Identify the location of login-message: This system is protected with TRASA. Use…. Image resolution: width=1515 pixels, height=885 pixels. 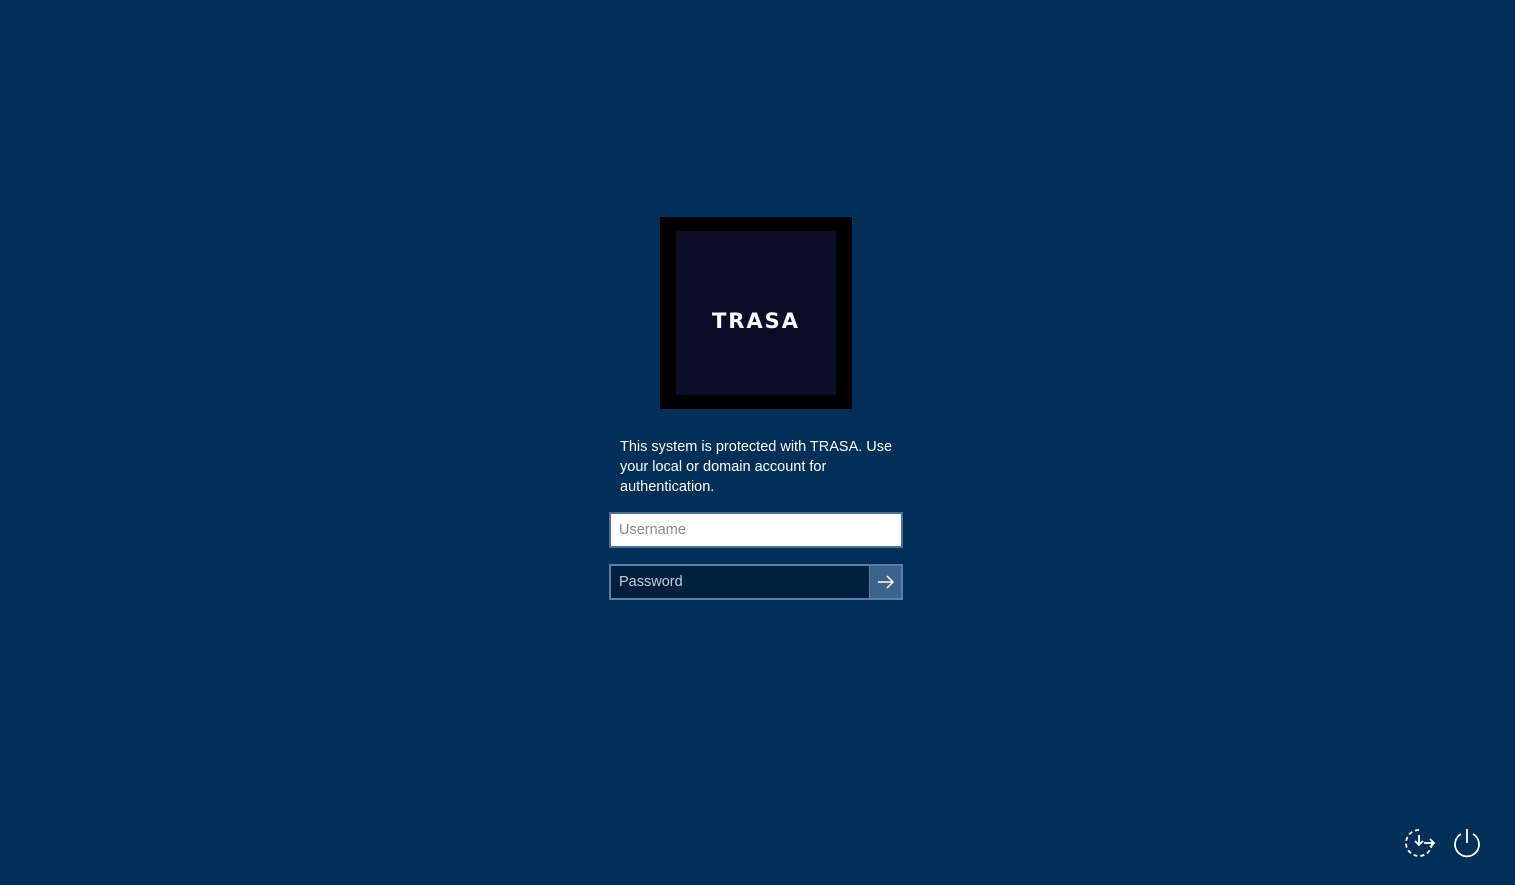
(756, 467).